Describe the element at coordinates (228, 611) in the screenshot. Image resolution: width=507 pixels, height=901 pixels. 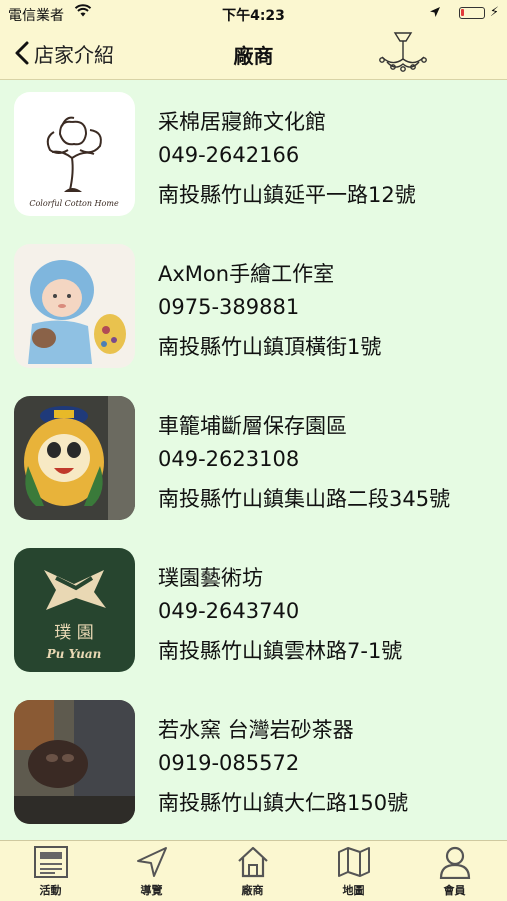
I see `vendor-phone: 049-2643740` at that location.